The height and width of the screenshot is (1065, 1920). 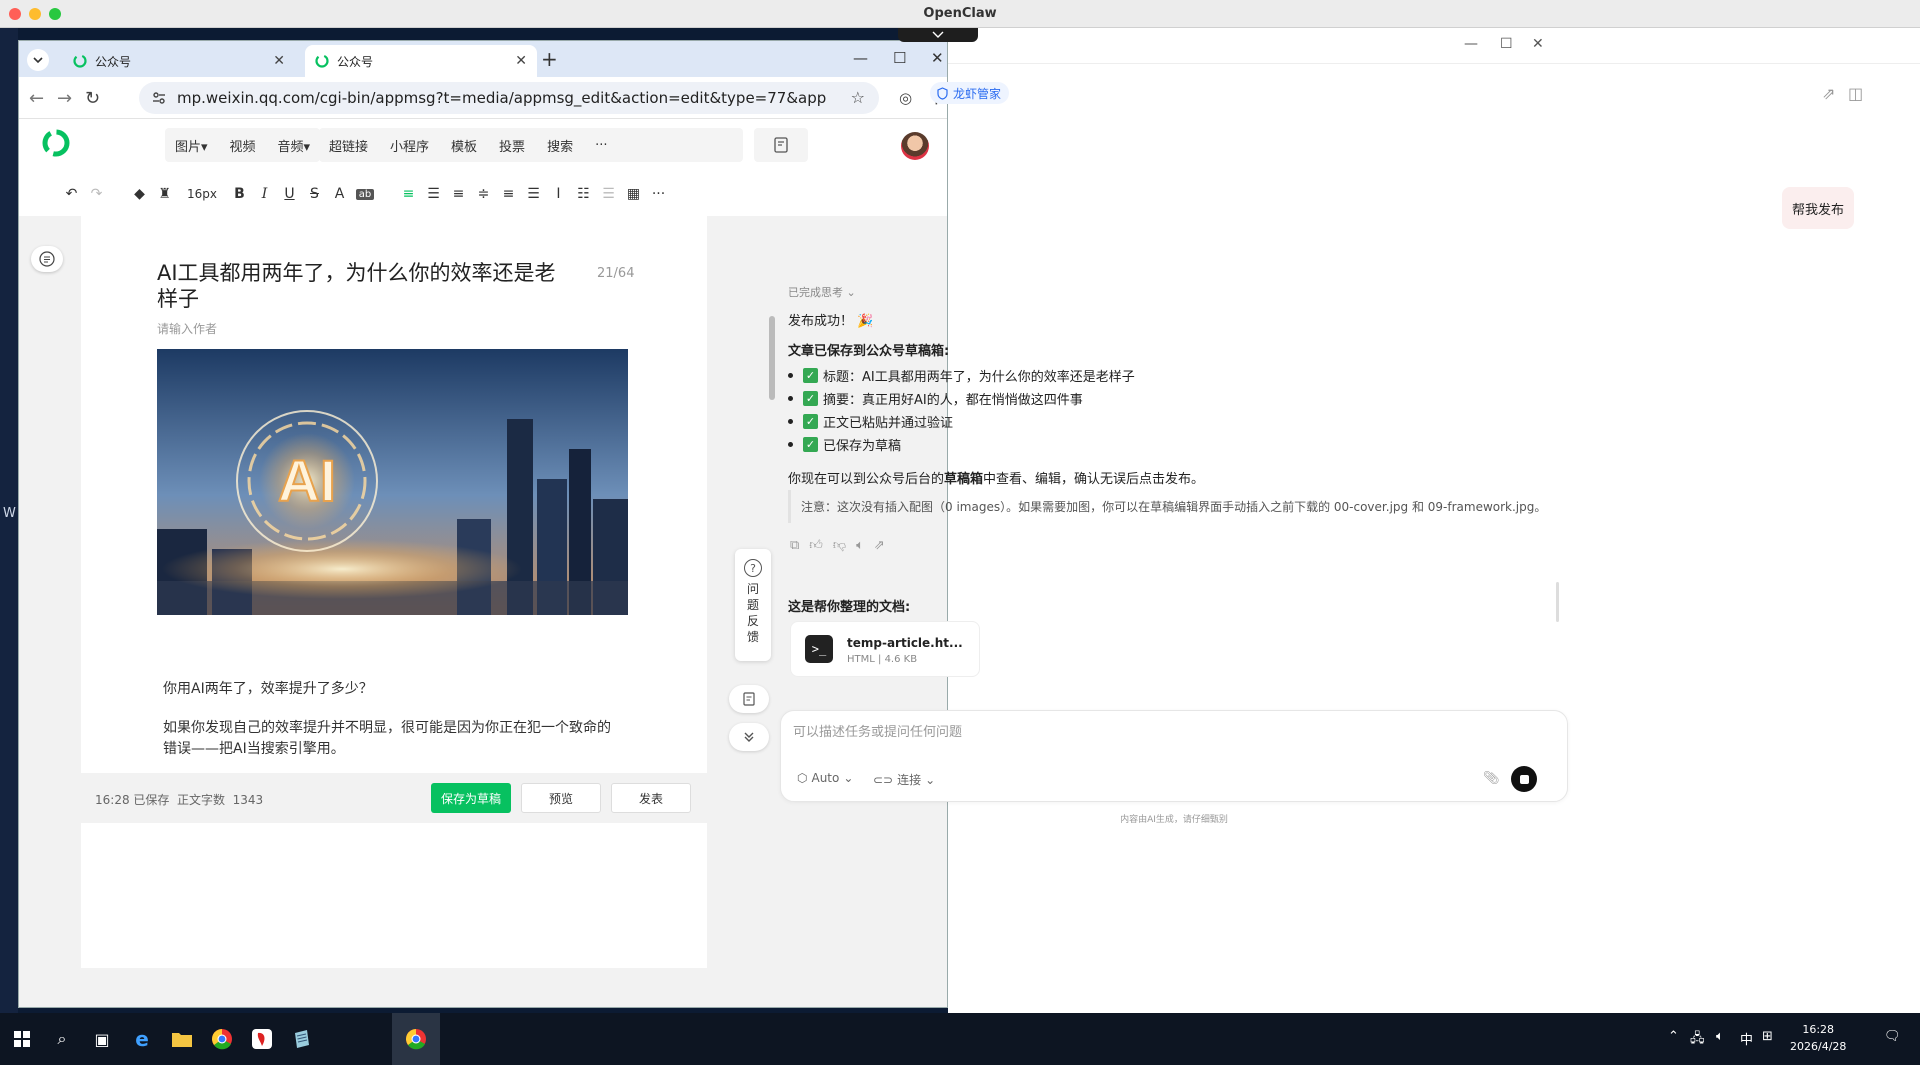 I want to click on underline-icon: U, so click(x=289, y=194).